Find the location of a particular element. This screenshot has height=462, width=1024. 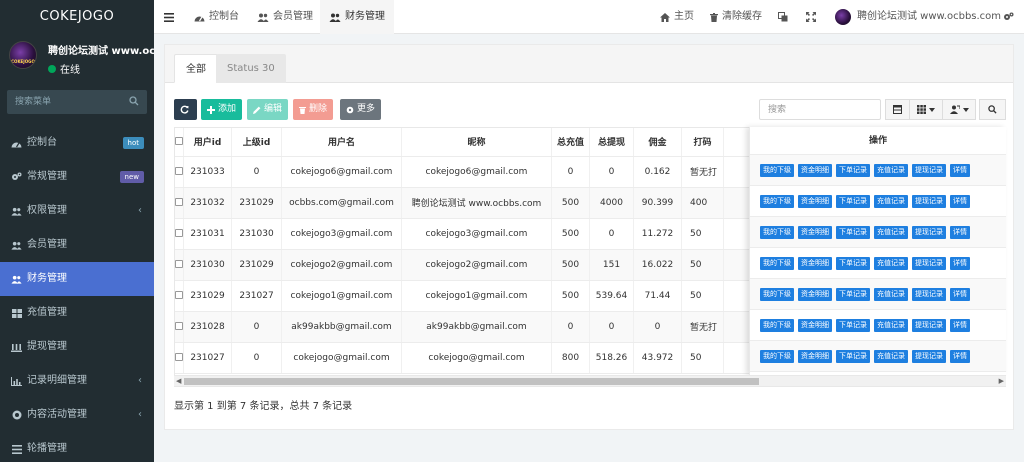

settings-button is located at coordinates (1010, 17).